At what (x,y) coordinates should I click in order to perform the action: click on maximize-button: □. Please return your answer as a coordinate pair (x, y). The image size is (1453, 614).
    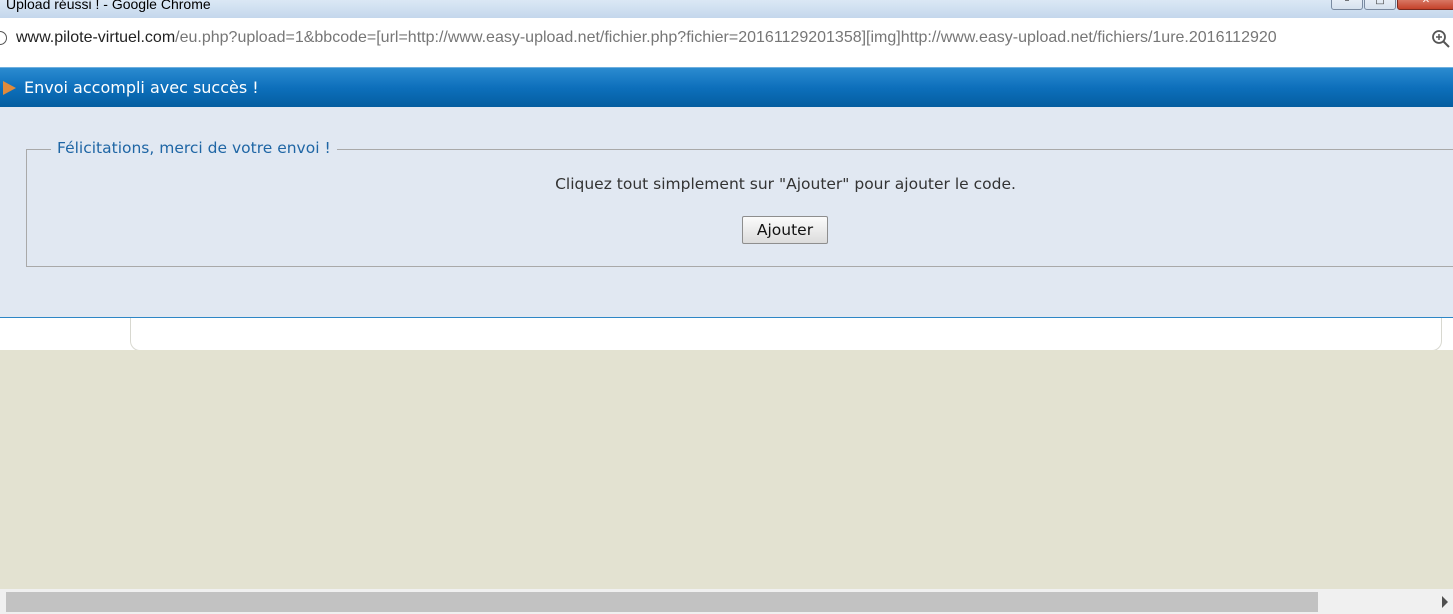
    Looking at the image, I should click on (1380, 5).